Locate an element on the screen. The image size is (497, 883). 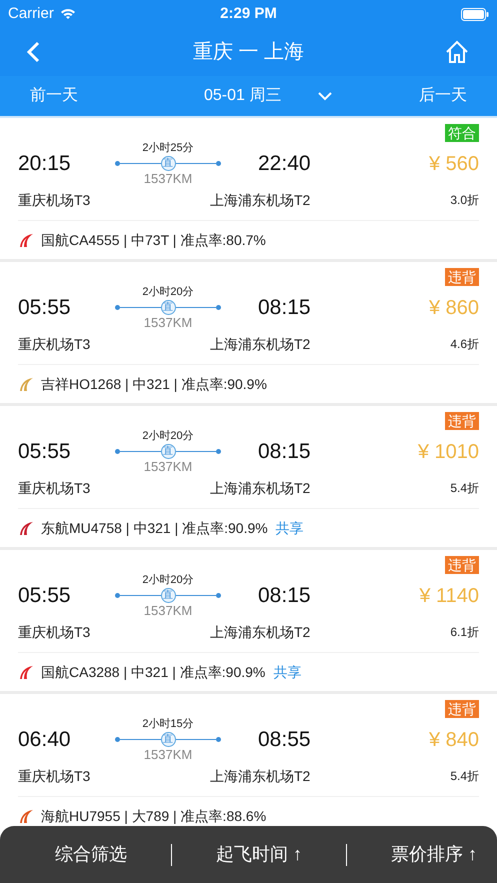
discount-label: 4.6折 is located at coordinates (464, 344).